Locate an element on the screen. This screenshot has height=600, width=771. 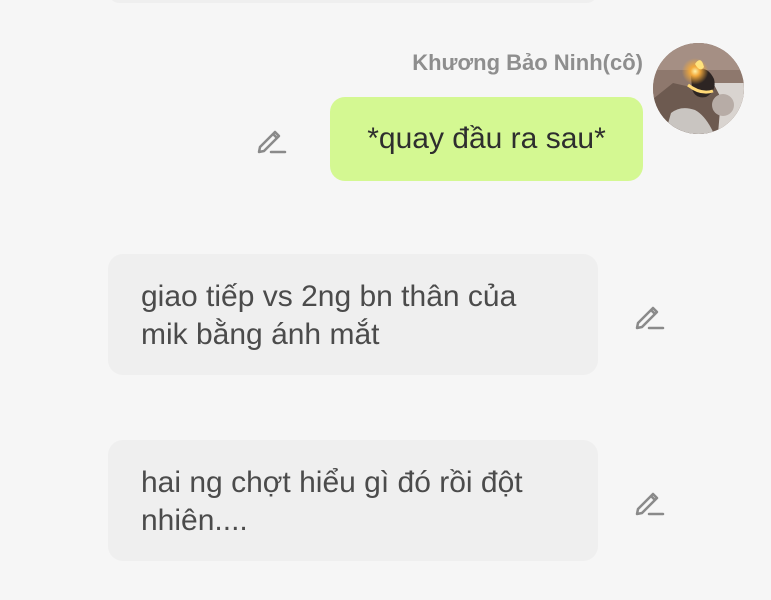
previous-message-bubble is located at coordinates (353, 1).